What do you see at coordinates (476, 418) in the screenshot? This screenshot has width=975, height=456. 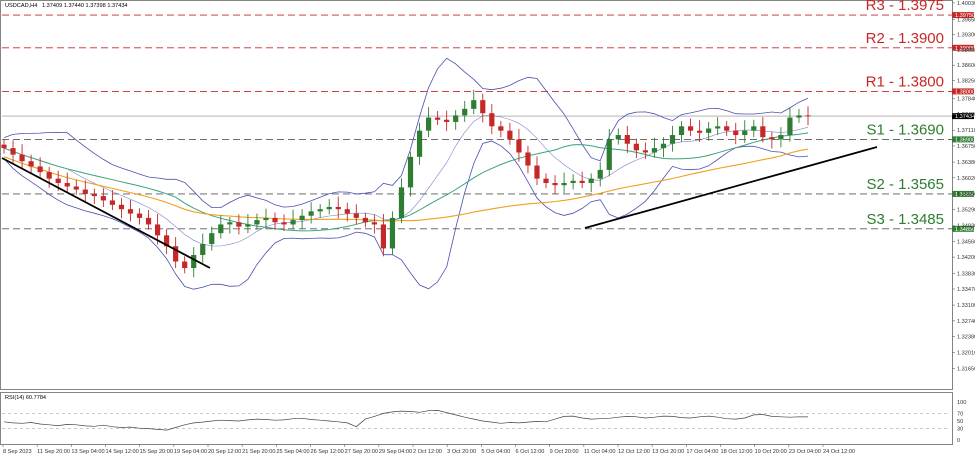 I see `rsi-pane-frame` at bounding box center [476, 418].